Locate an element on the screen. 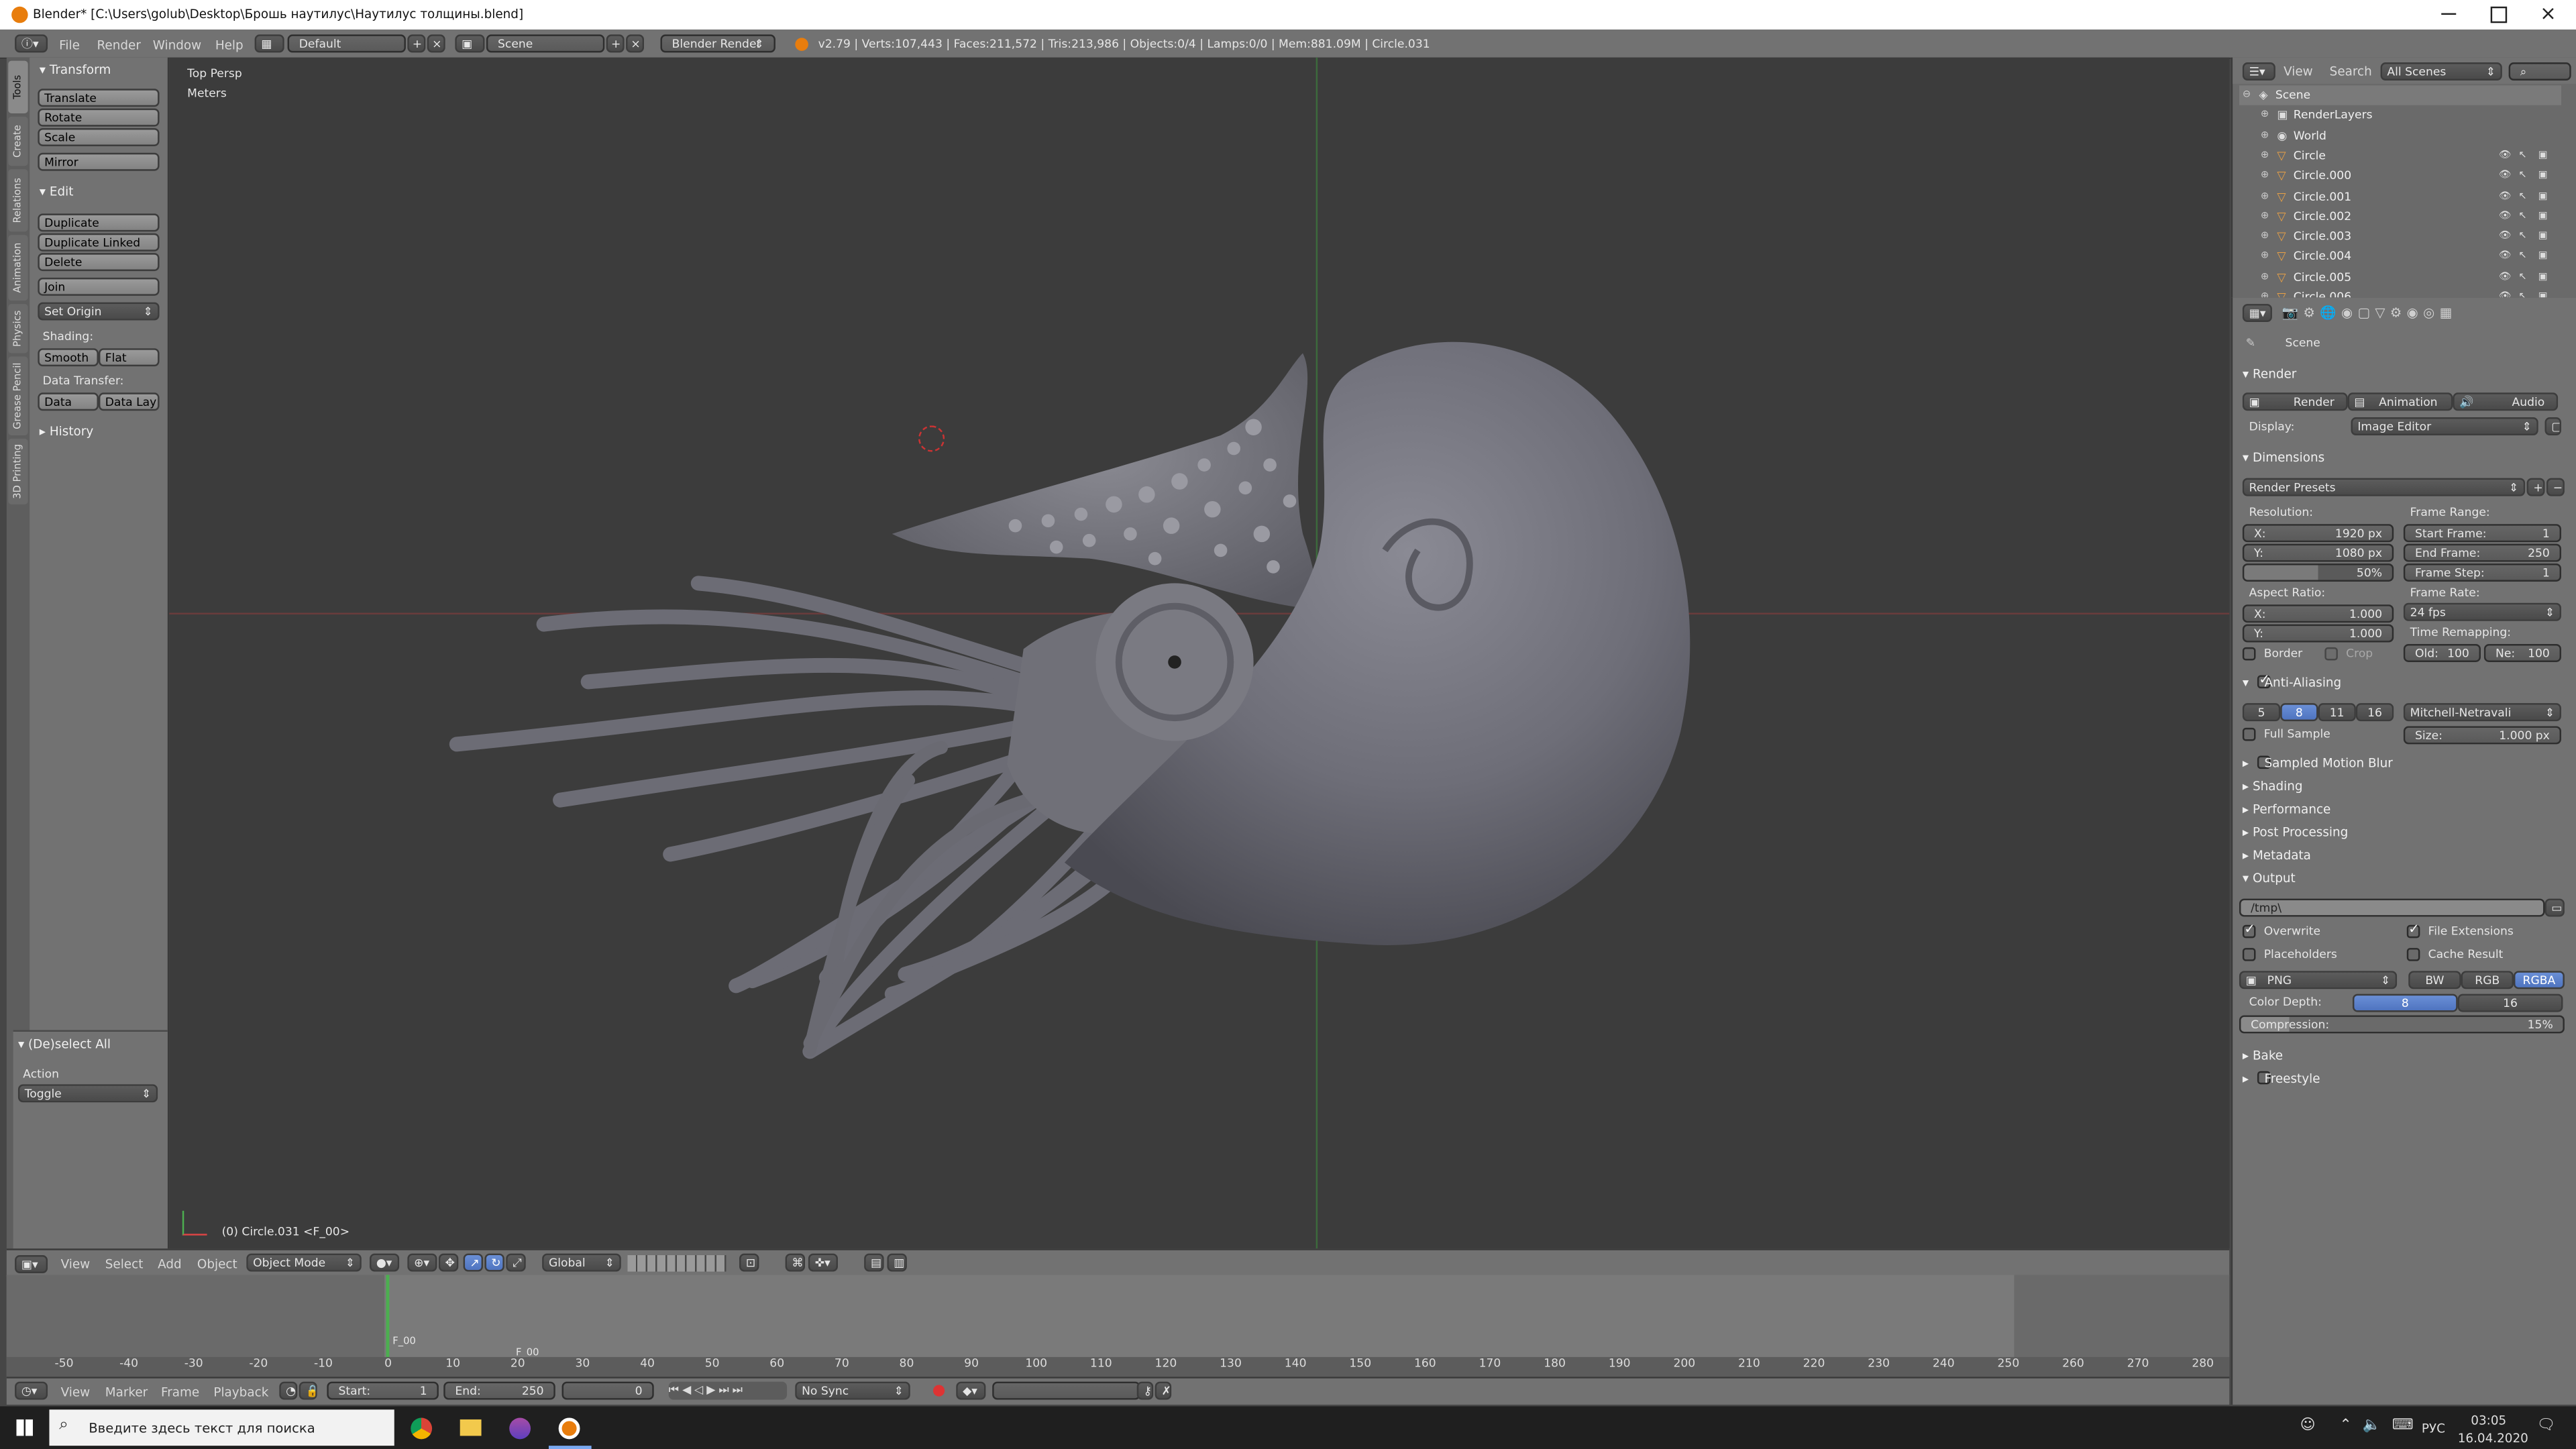 Image resolution: width=2576 pixels, height=1449 pixels. shading-header: ▸ Shading is located at coordinates (2273, 786).